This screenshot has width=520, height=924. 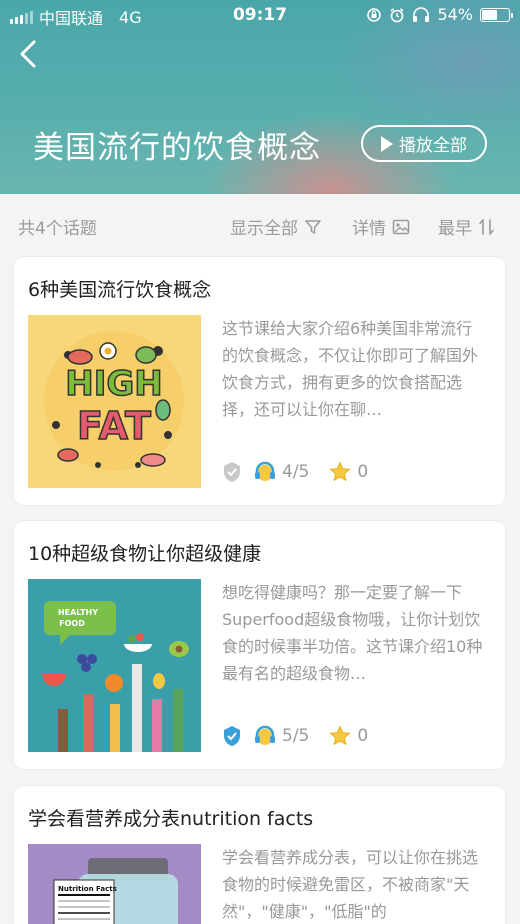 I want to click on sort-toggle: 最早, so click(x=467, y=226).